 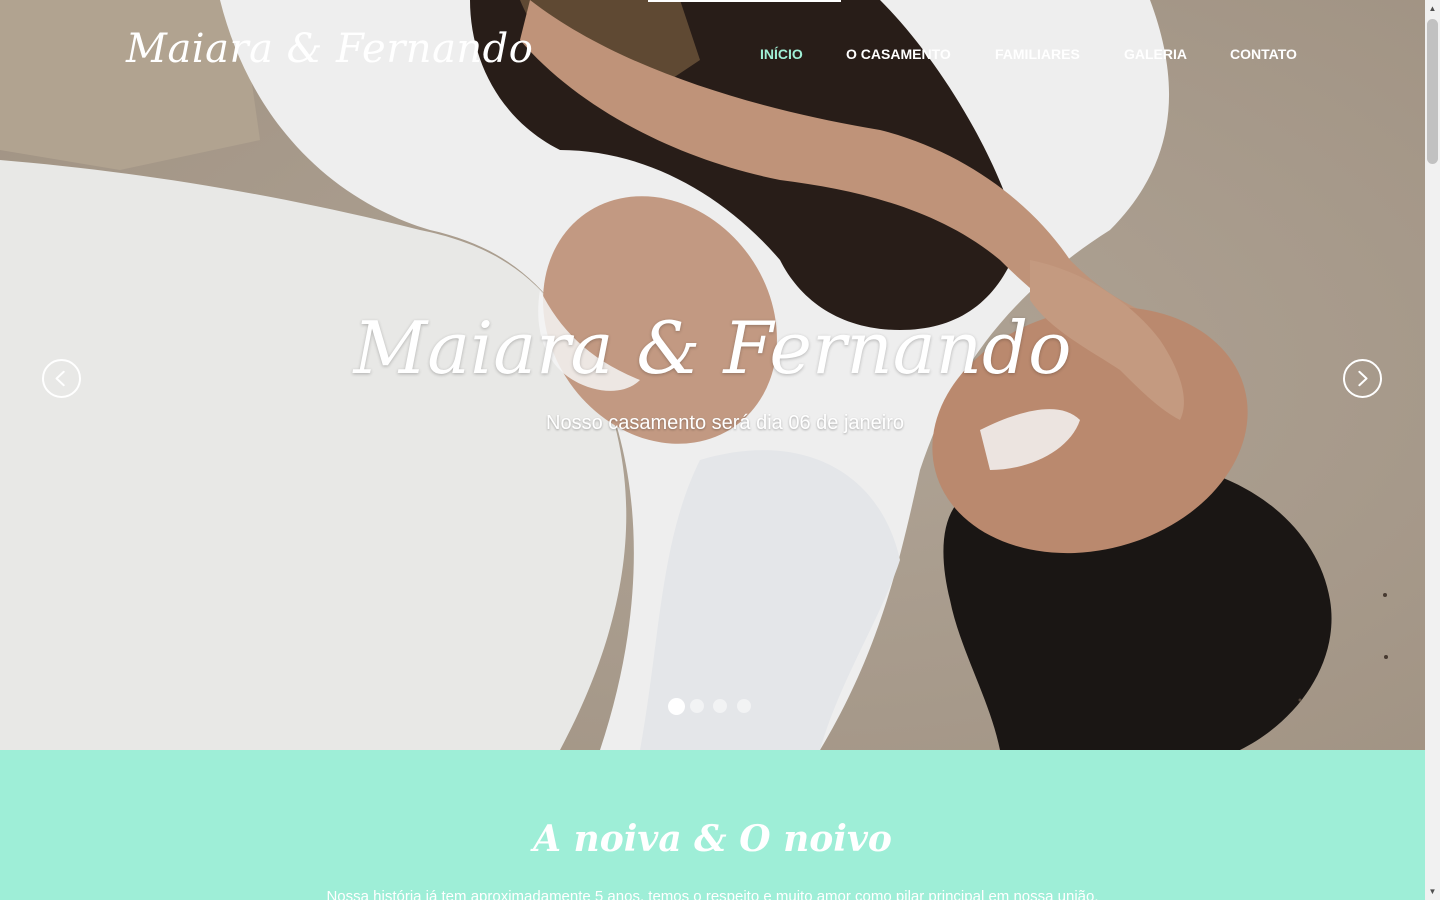 What do you see at coordinates (1432, 8) in the screenshot?
I see `scroll-up-icon: ▲` at bounding box center [1432, 8].